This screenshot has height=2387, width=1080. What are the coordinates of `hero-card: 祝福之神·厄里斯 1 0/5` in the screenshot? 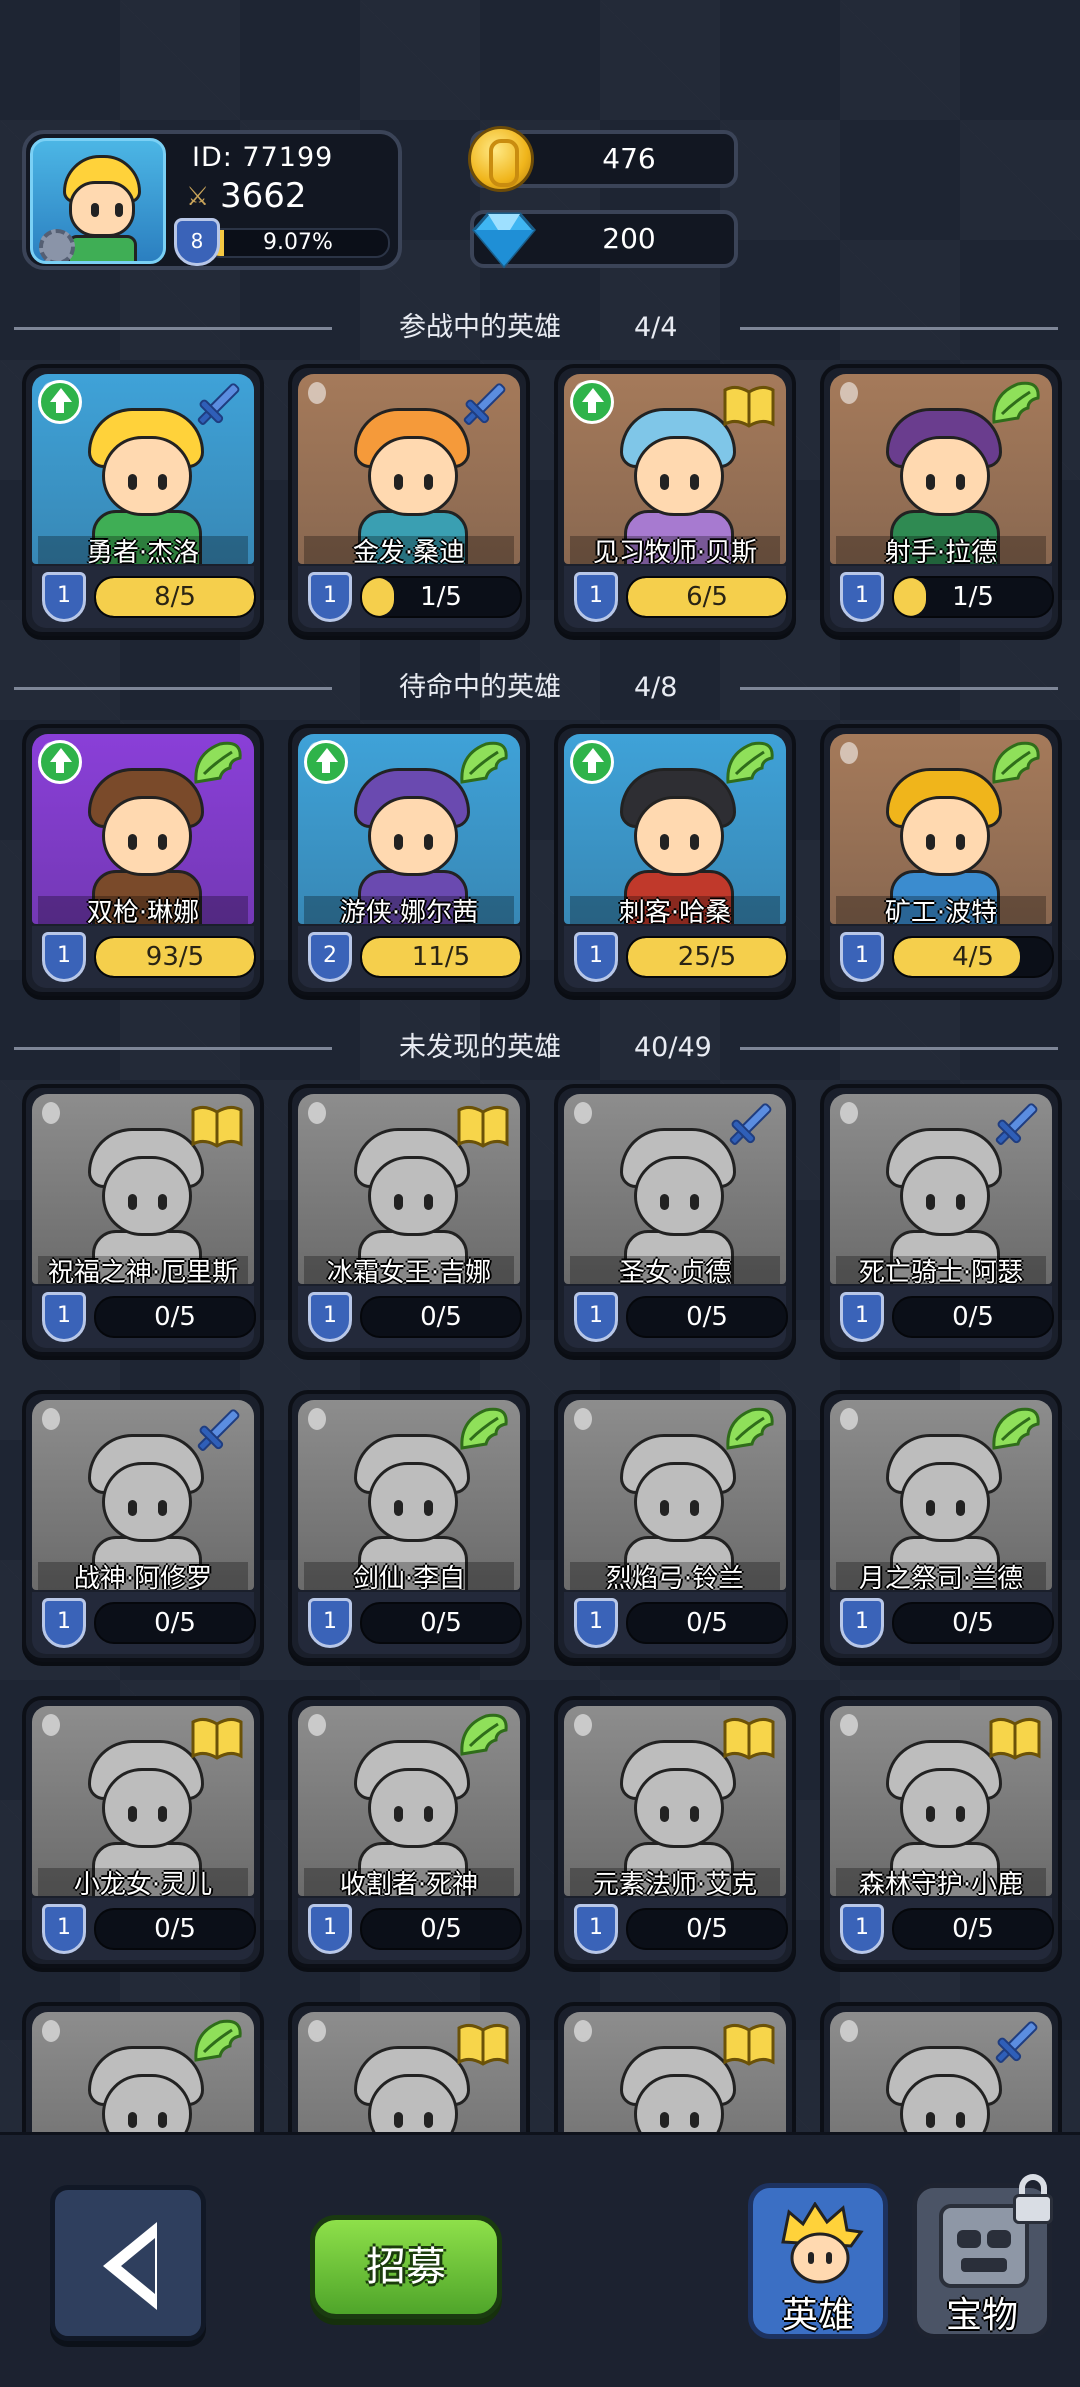 It's located at (143, 1220).